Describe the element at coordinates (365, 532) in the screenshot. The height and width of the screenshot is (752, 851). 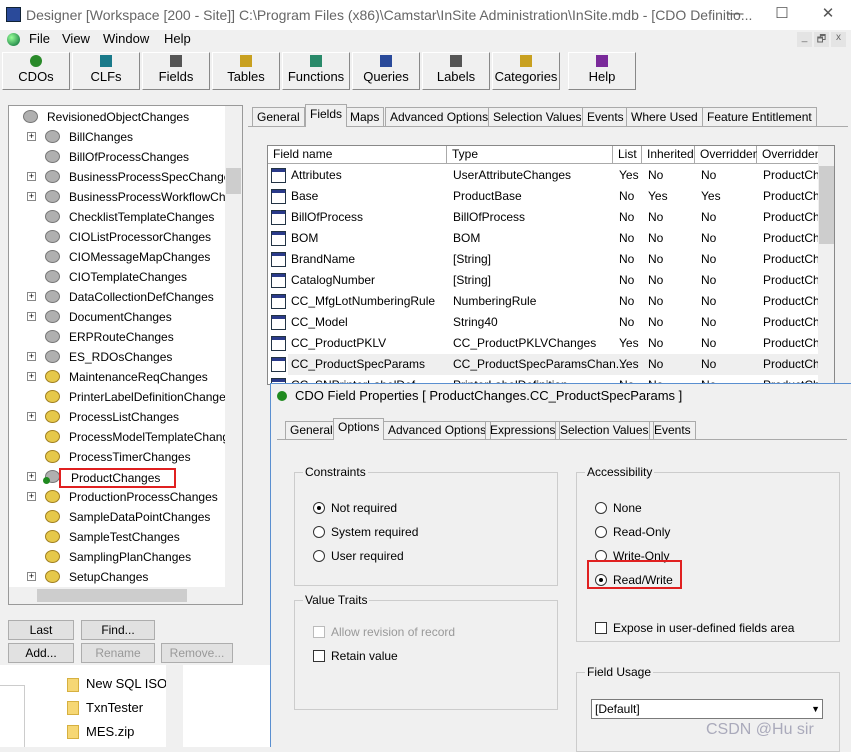
I see `radio-system-required: System required` at that location.